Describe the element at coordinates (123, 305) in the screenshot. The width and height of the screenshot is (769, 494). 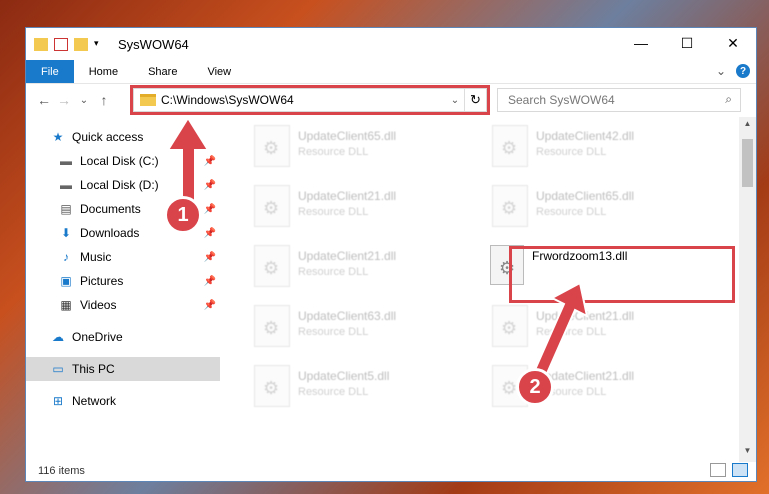
I see `sidebar-item-videos: ▦ Videos 📌` at that location.